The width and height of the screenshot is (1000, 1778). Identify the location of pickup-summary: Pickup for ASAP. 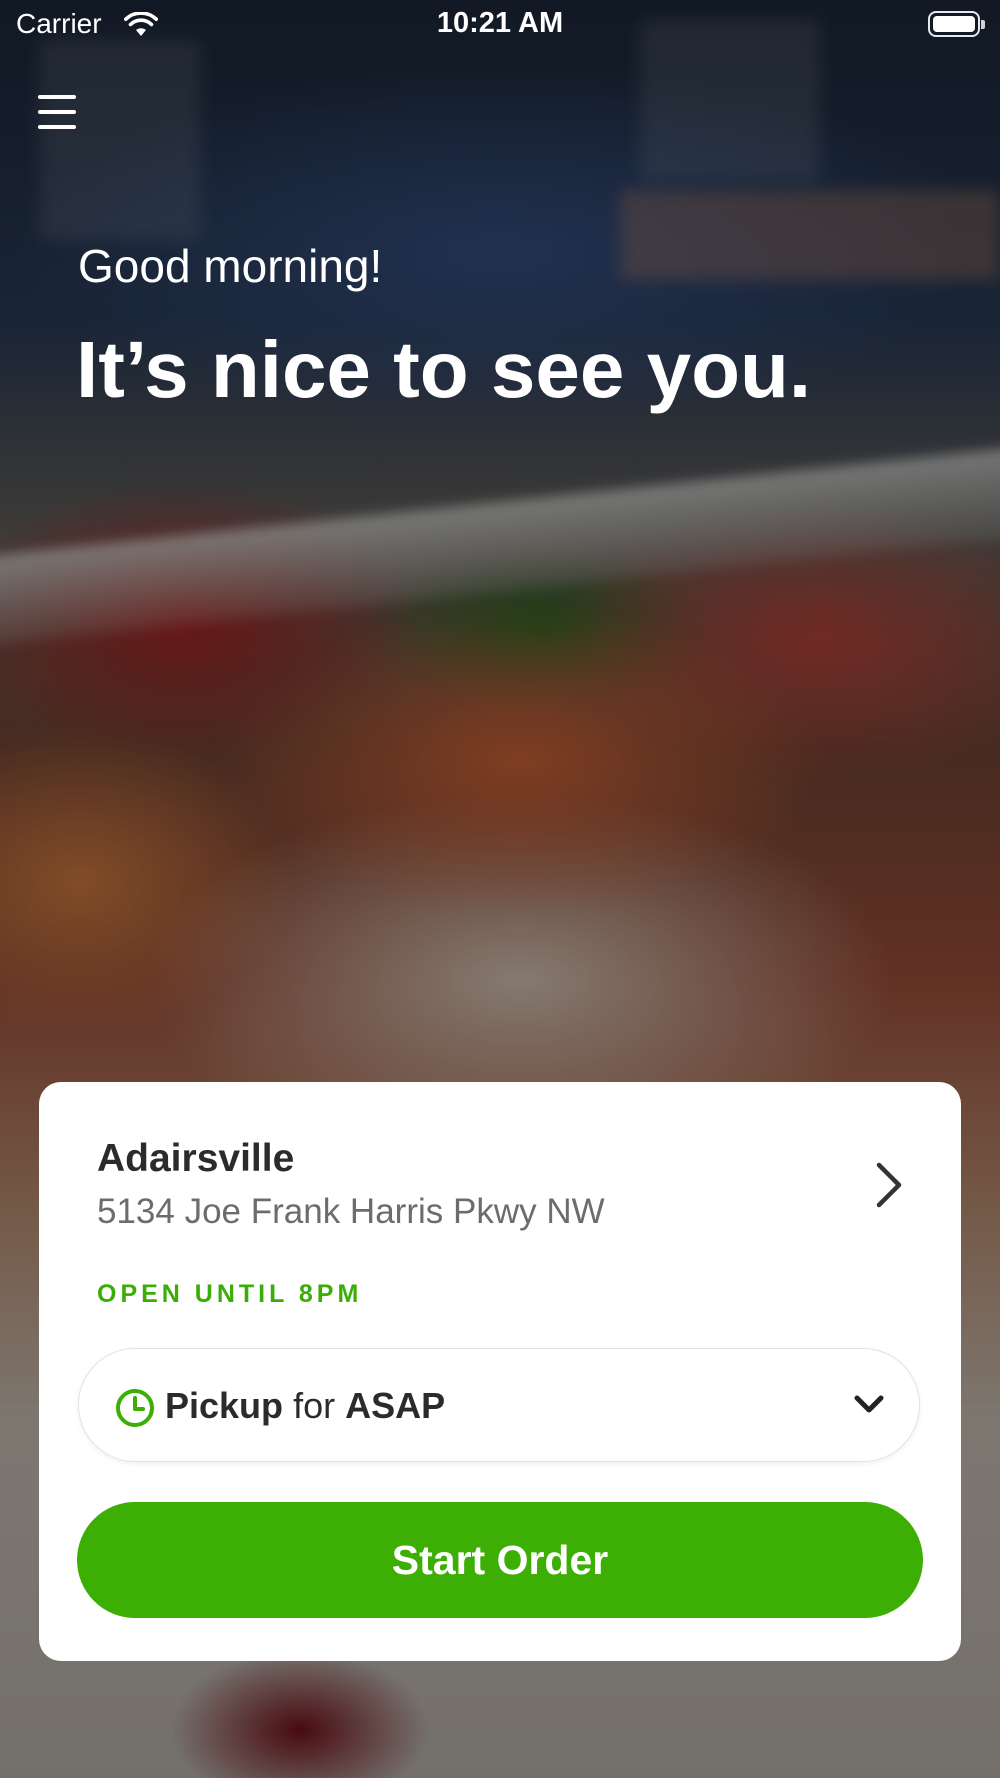
(305, 1406).